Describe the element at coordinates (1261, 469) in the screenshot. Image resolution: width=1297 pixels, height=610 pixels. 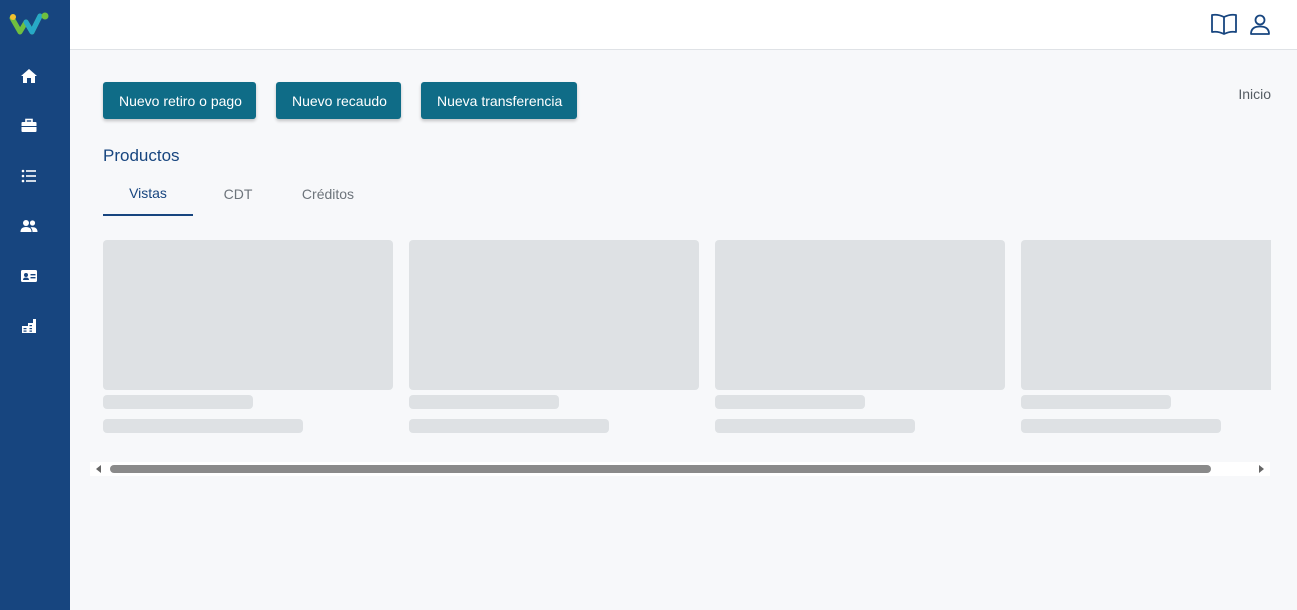
I see `scroll-right-icon` at that location.